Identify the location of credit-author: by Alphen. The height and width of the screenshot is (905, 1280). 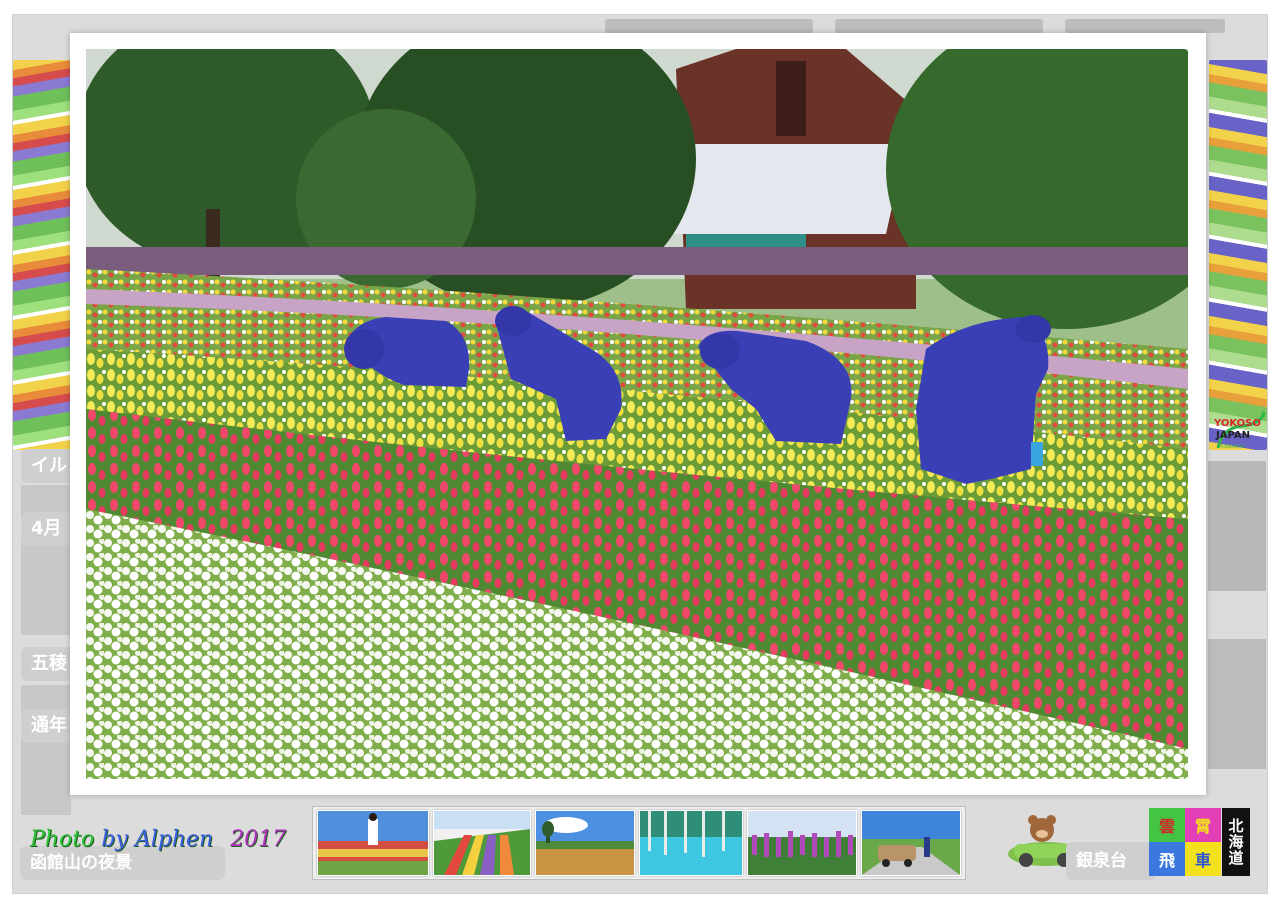
(157, 839).